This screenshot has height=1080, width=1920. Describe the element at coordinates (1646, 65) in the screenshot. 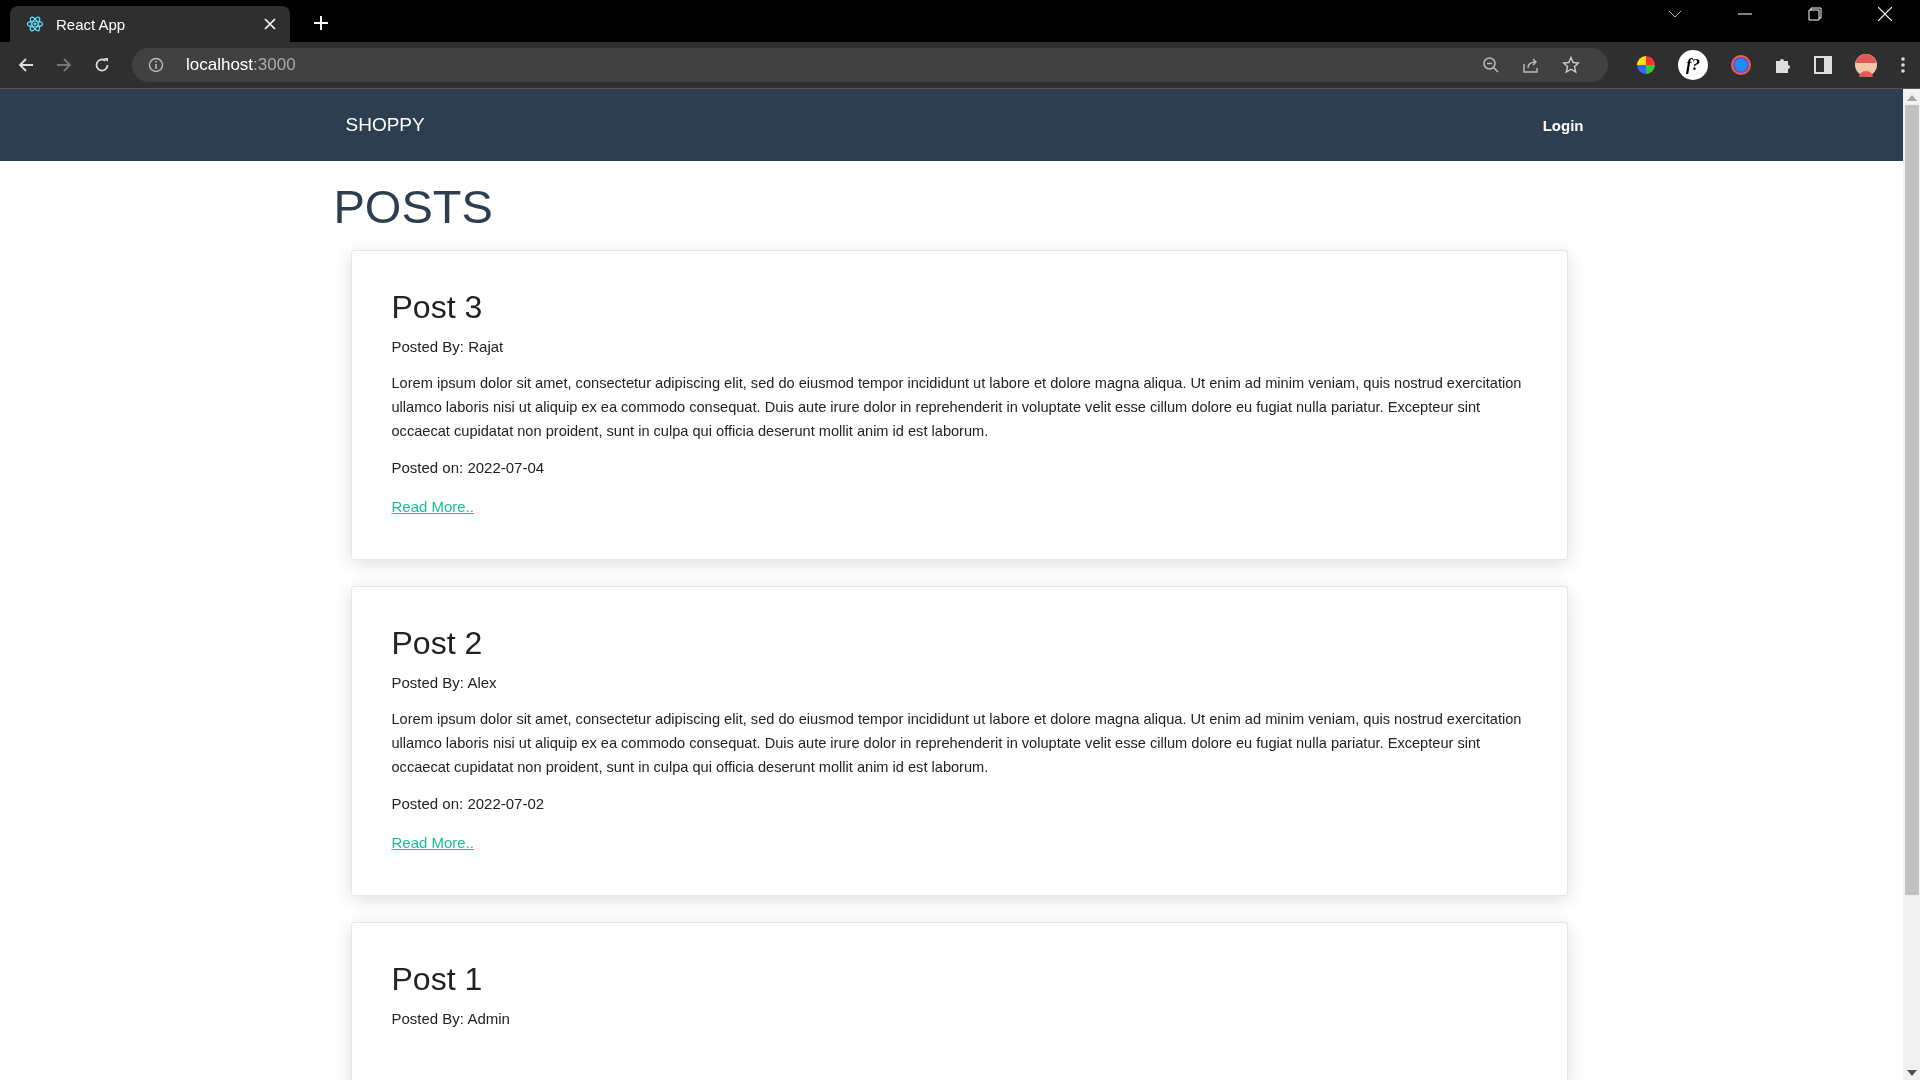

I see `color-wheel-icon` at that location.